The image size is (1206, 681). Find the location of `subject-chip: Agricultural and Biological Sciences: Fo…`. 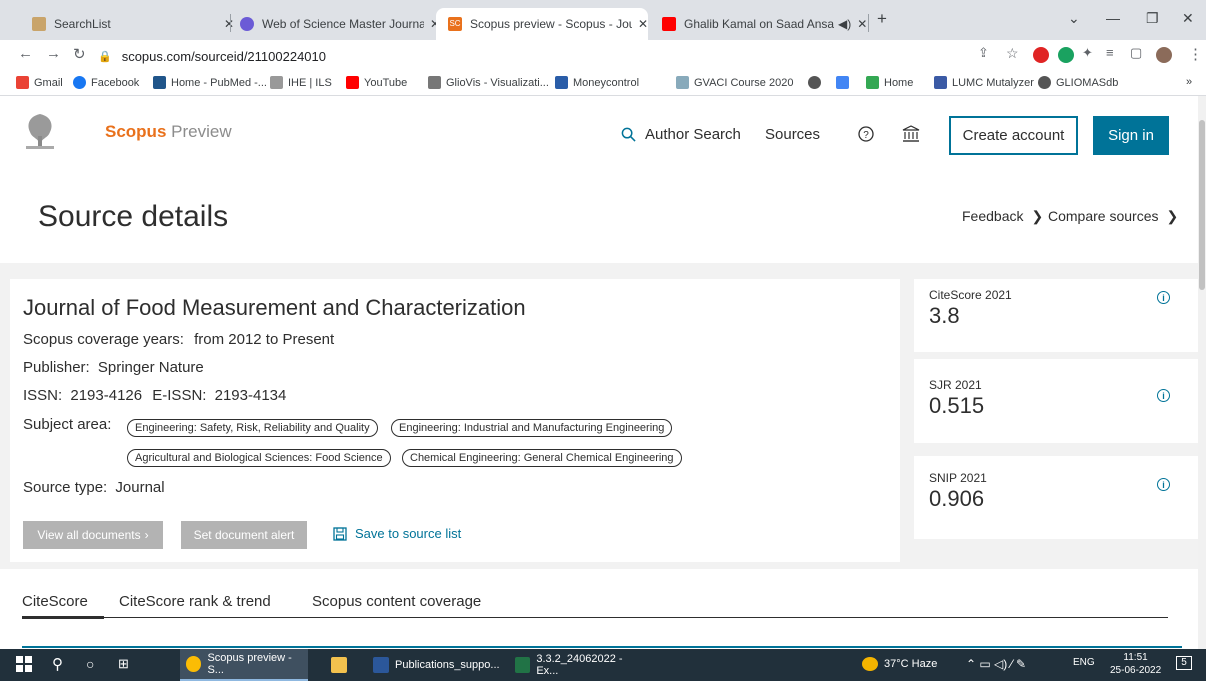

subject-chip: Agricultural and Biological Sciences: Fo… is located at coordinates (259, 458).